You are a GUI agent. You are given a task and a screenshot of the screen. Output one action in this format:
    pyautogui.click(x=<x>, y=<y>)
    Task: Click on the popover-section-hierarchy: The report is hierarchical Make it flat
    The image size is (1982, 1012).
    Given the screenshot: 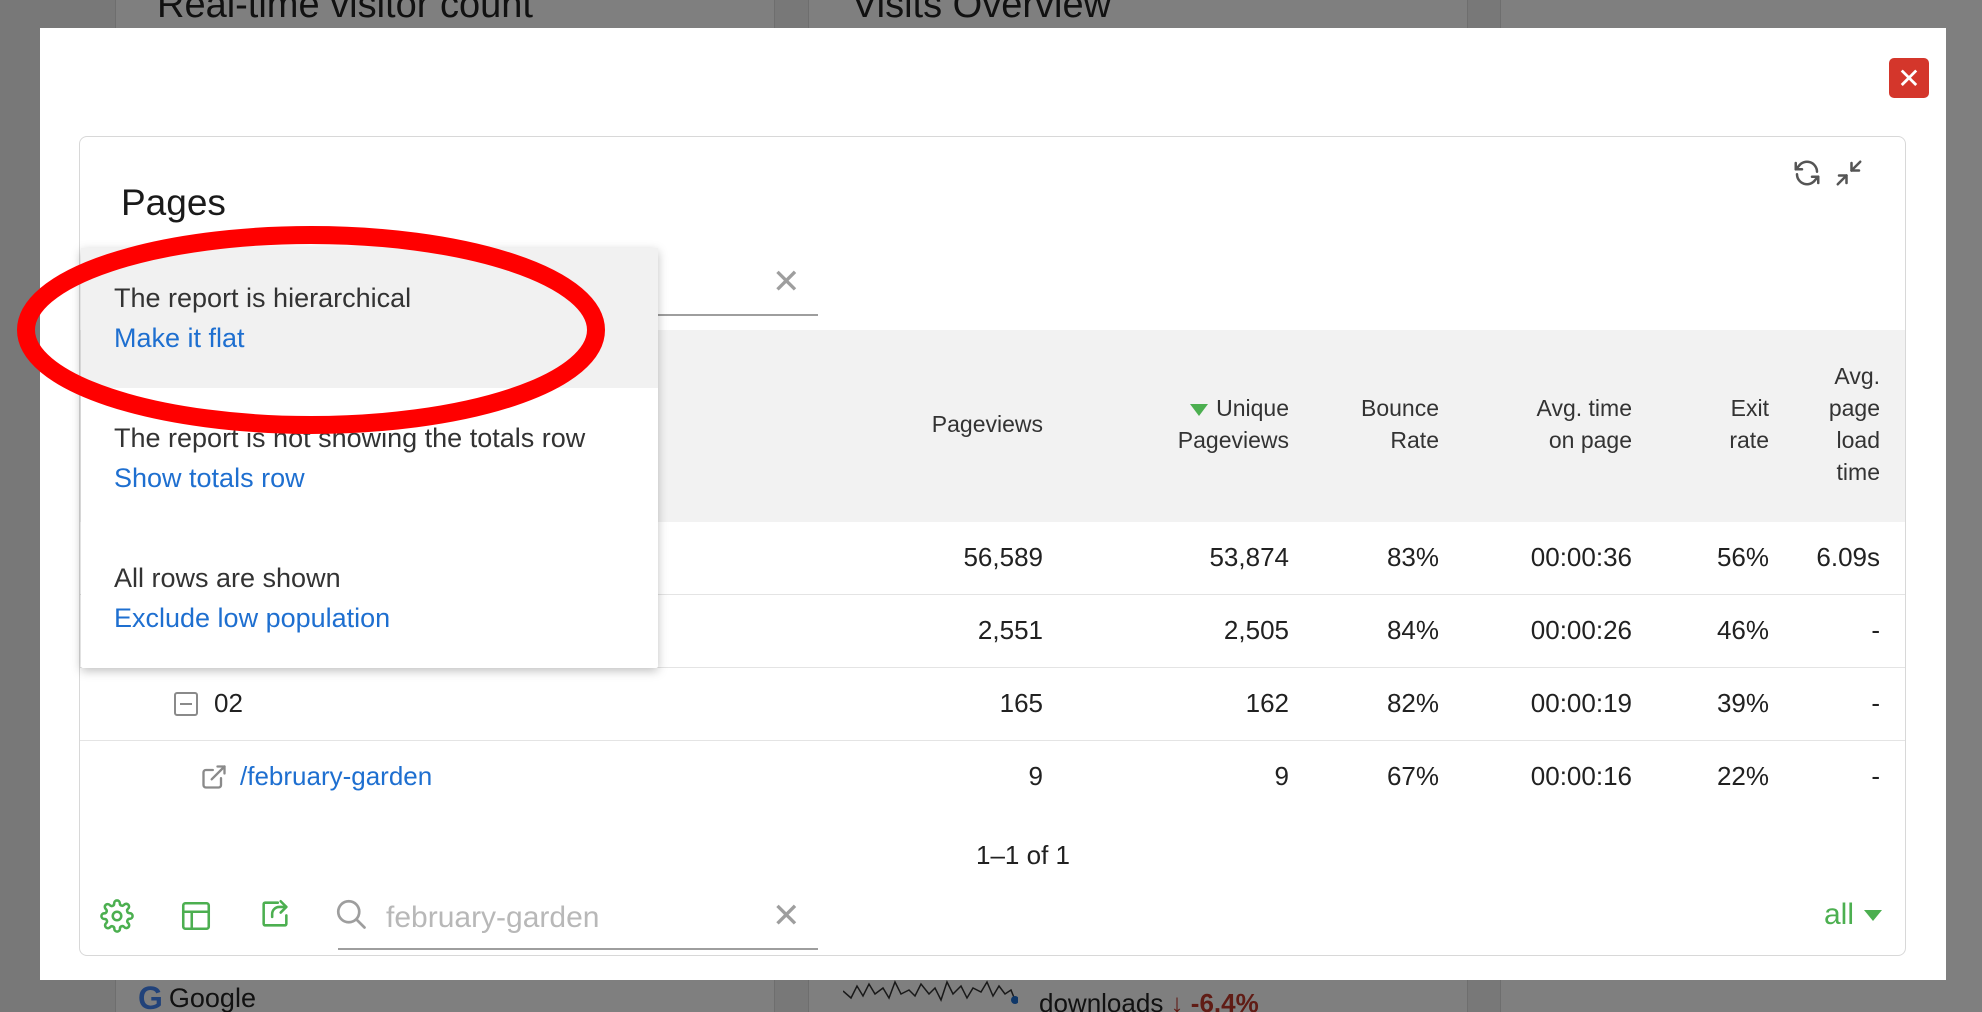 What is the action you would take?
    pyautogui.click(x=369, y=318)
    